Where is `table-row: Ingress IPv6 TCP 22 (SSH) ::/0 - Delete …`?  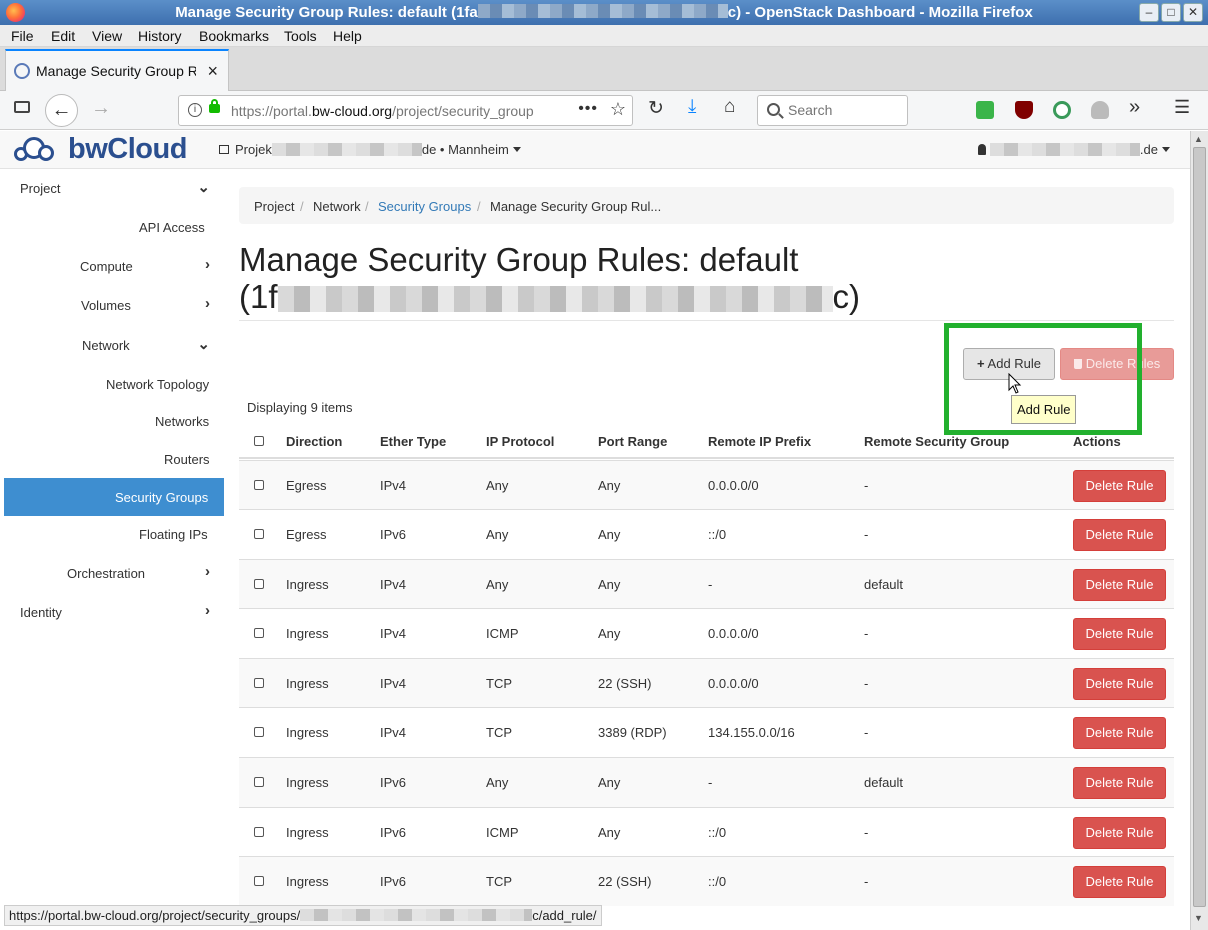
table-row: Ingress IPv6 TCP 22 (SSH) ::/0 - Delete … is located at coordinates (706, 881).